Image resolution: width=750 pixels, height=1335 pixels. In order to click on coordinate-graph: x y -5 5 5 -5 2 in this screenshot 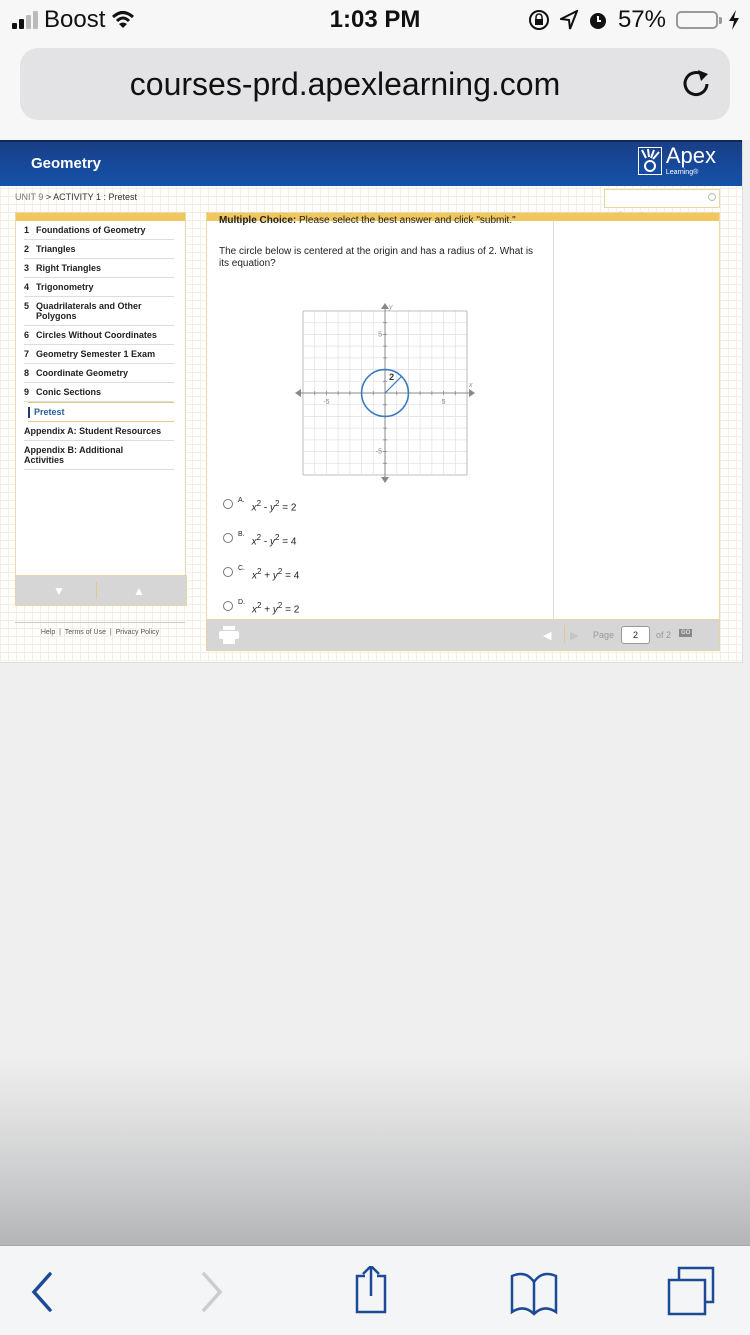, I will do `click(385, 393)`.